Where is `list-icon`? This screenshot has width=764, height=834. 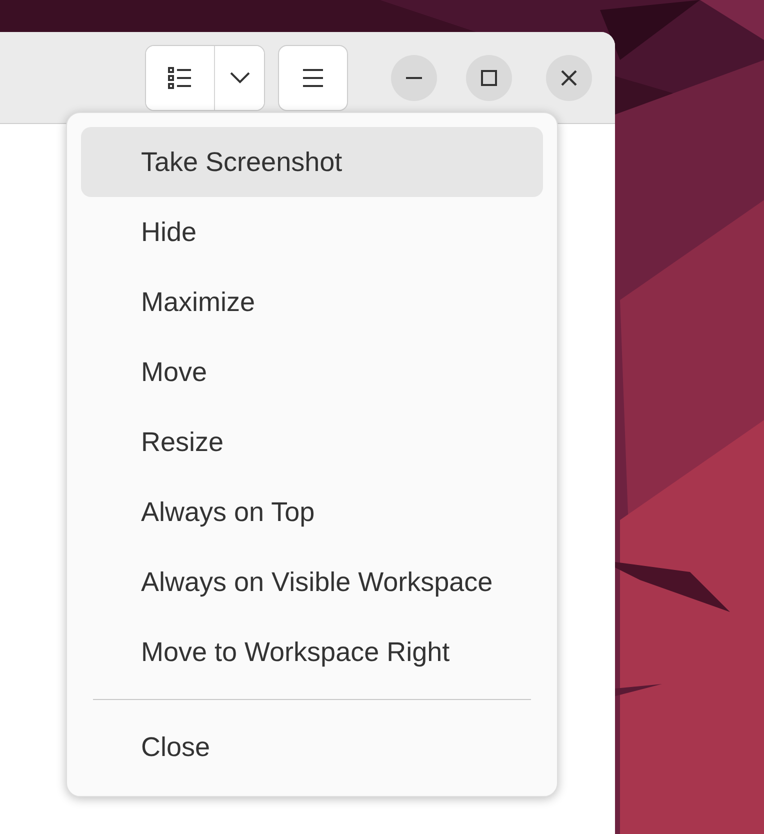
list-icon is located at coordinates (180, 77).